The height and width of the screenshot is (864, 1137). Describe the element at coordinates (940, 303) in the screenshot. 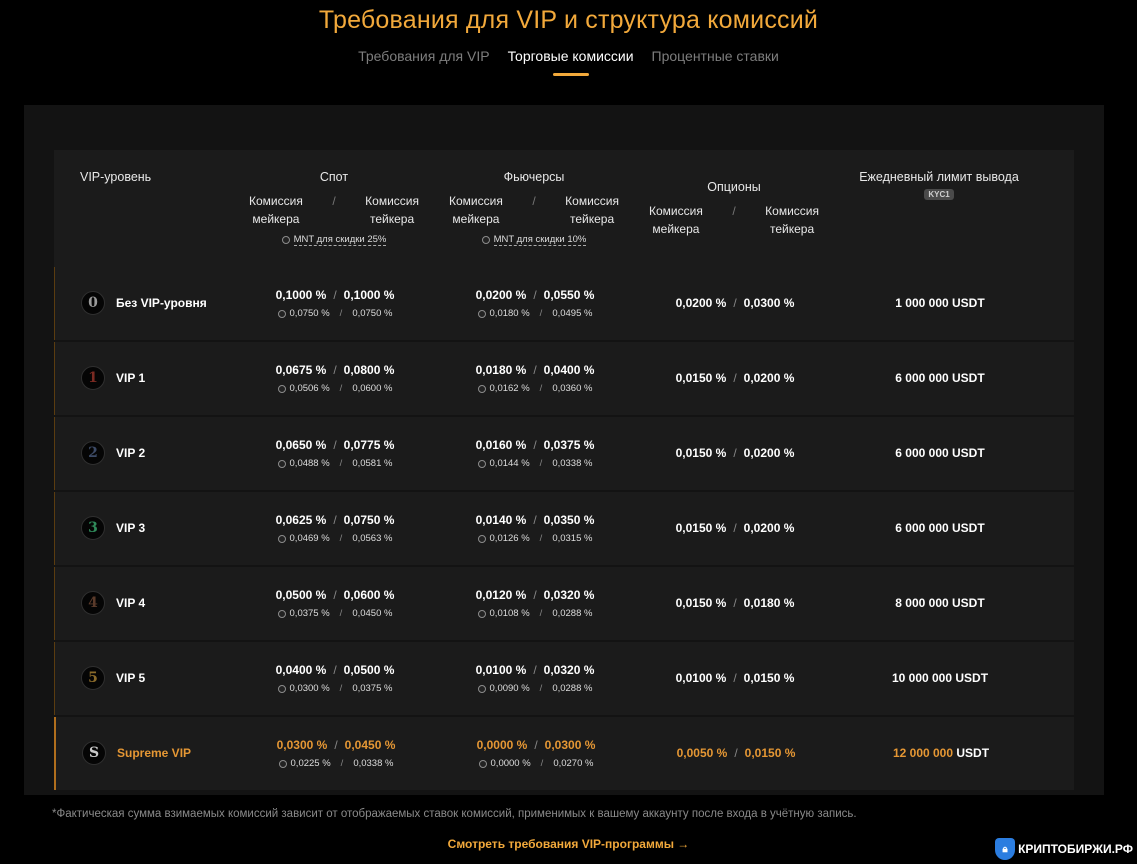

I see `withdraw-limit: 1 000 000 USDT` at that location.